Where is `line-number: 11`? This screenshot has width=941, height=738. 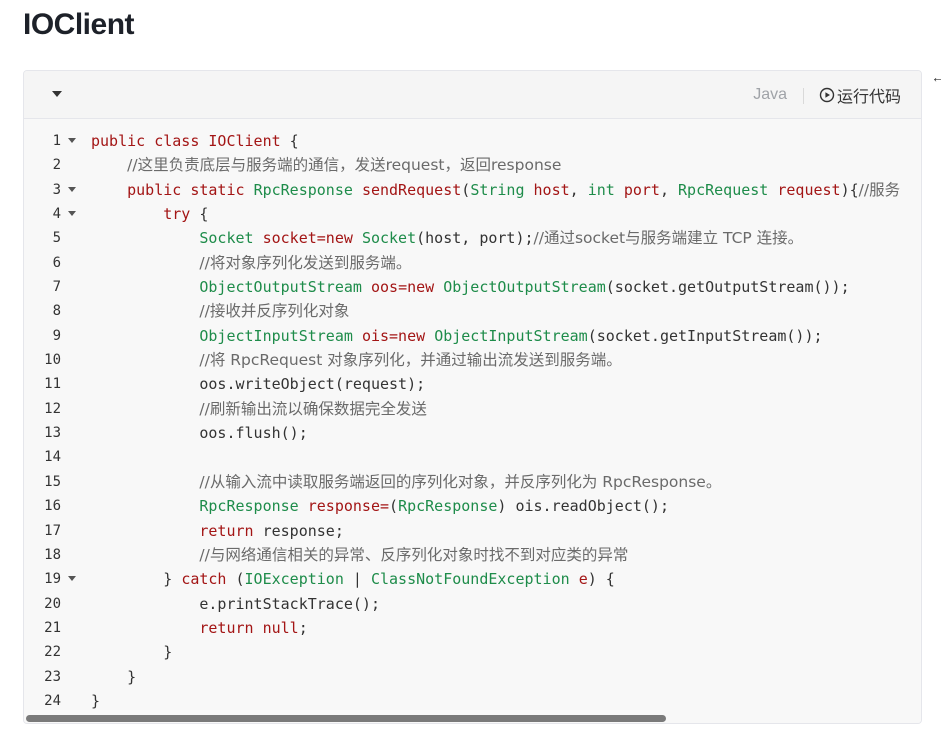
line-number: 11 is located at coordinates (52, 384).